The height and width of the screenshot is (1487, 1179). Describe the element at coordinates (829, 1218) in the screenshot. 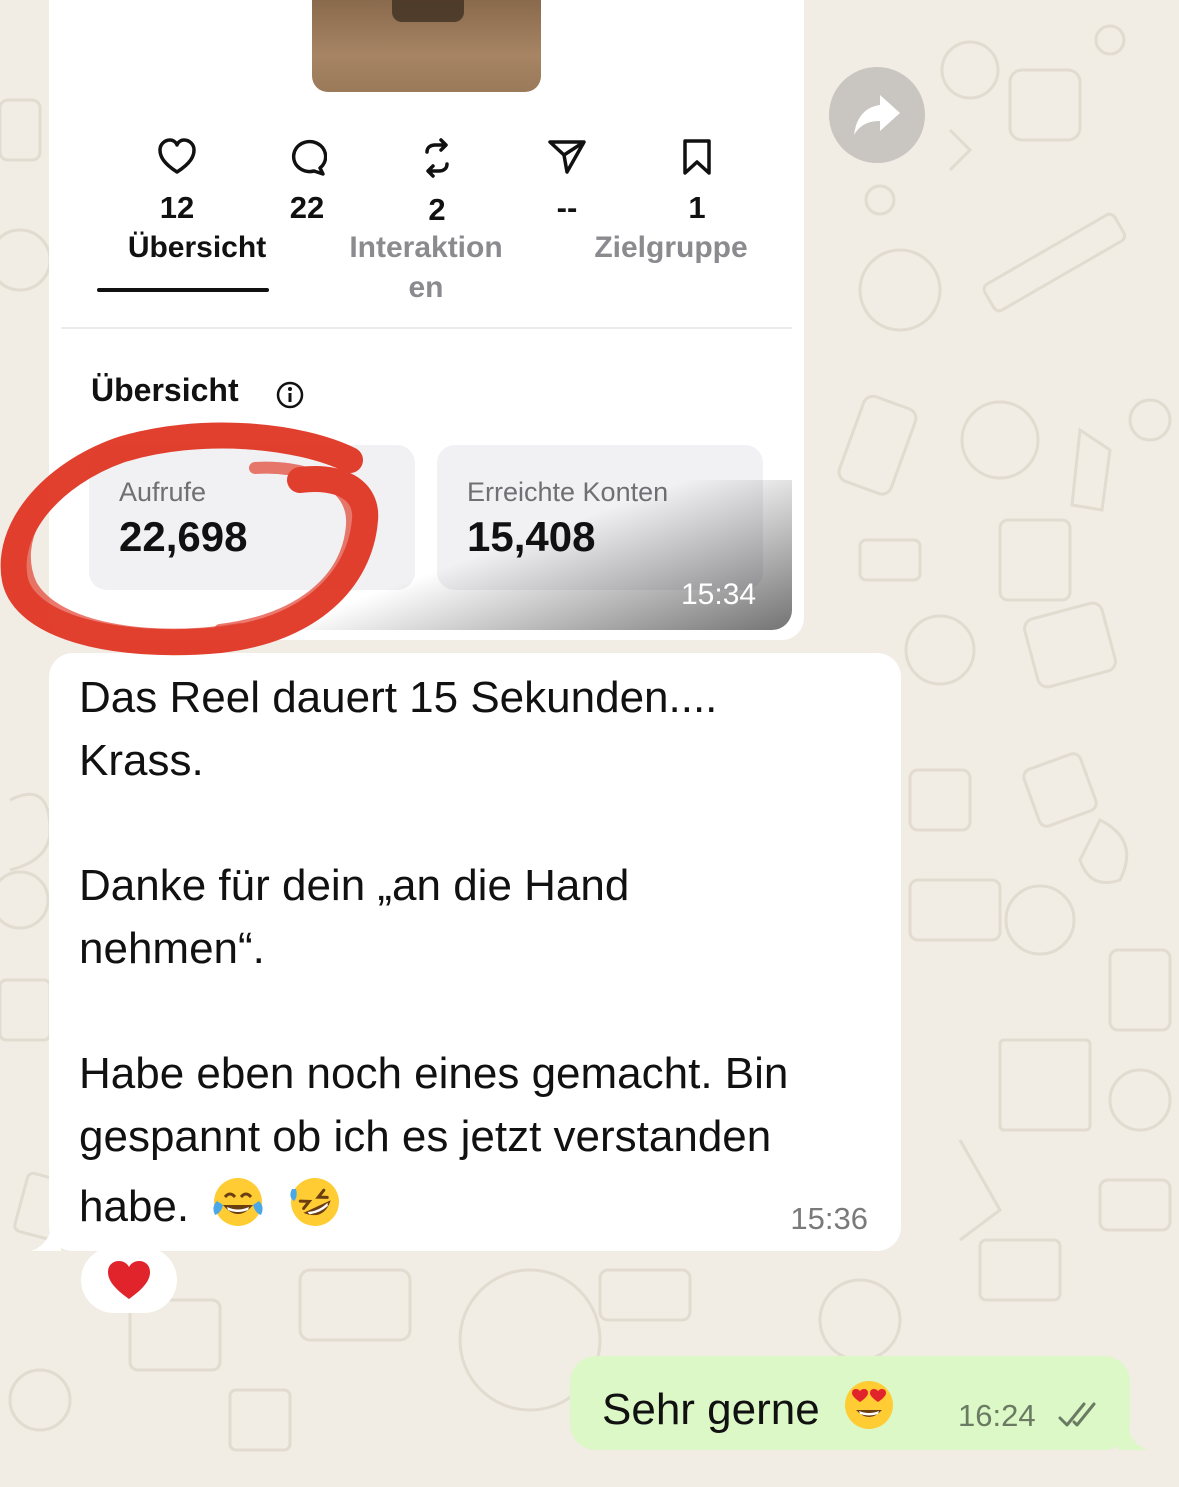

I see `text-message-time: 15:36` at that location.